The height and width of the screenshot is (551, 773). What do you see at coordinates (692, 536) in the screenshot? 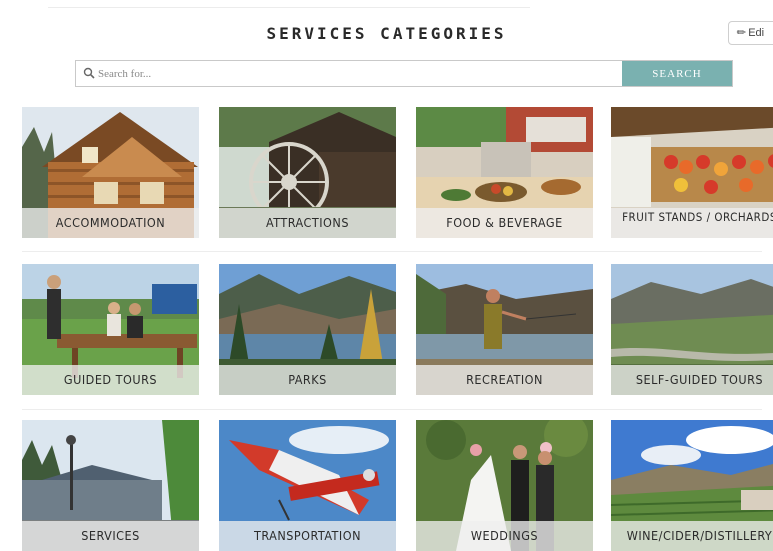
I see `tile-label: WINE/CIDER/DISTILLERY` at bounding box center [692, 536].